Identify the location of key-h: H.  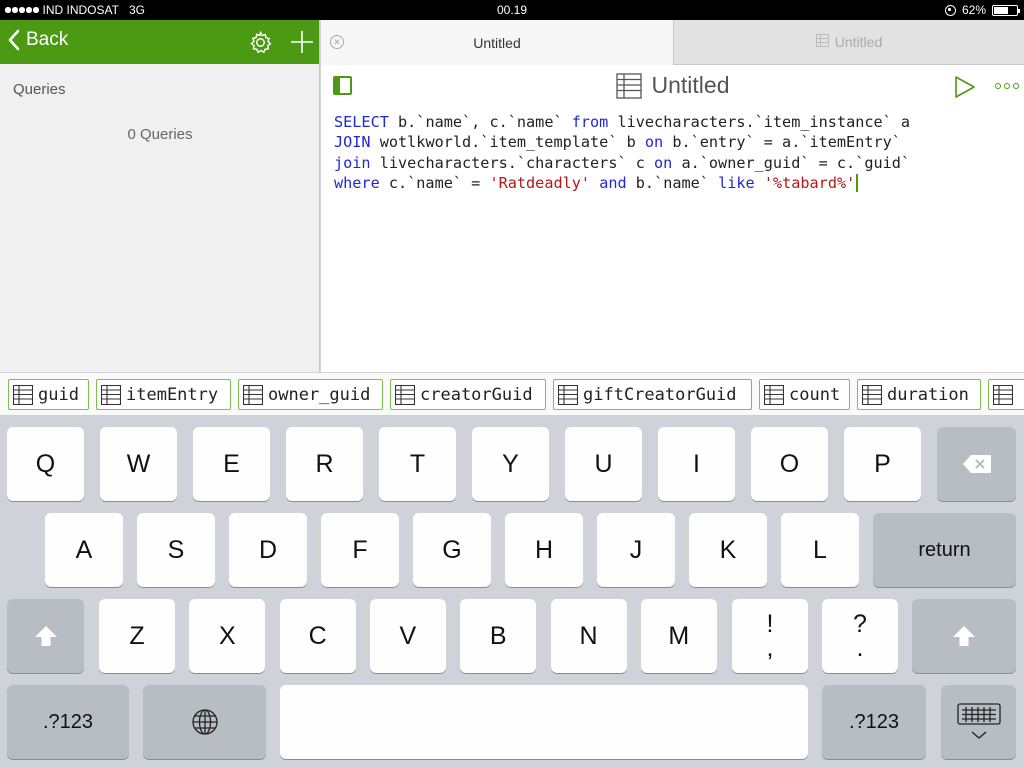
(544, 550).